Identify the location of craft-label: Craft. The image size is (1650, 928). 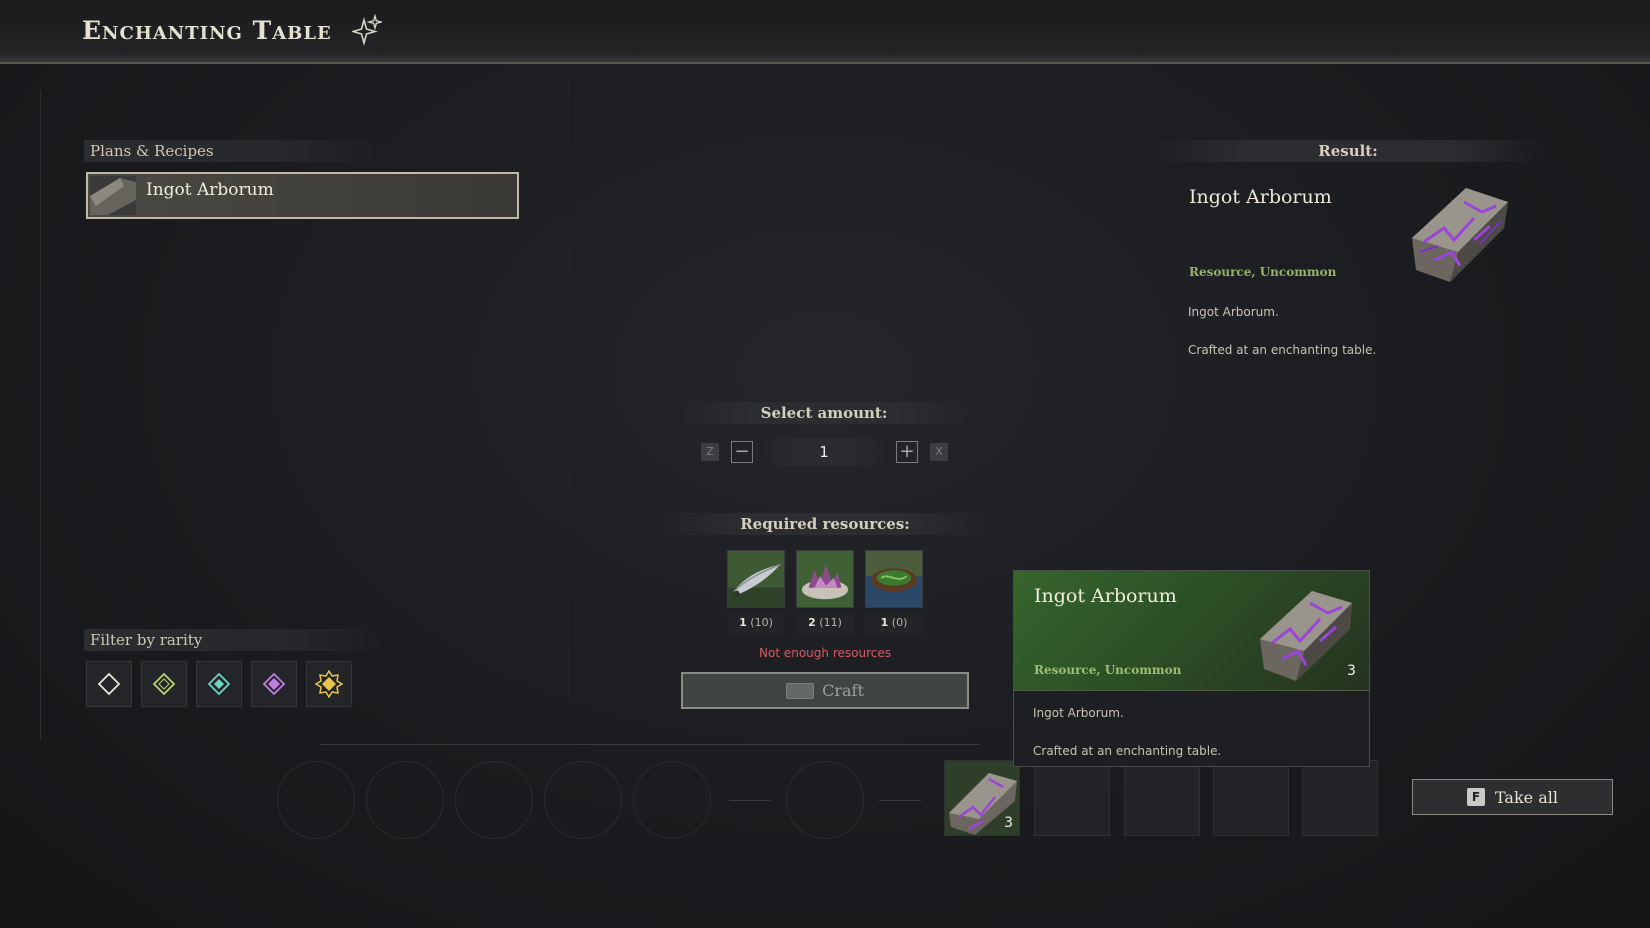
(843, 690).